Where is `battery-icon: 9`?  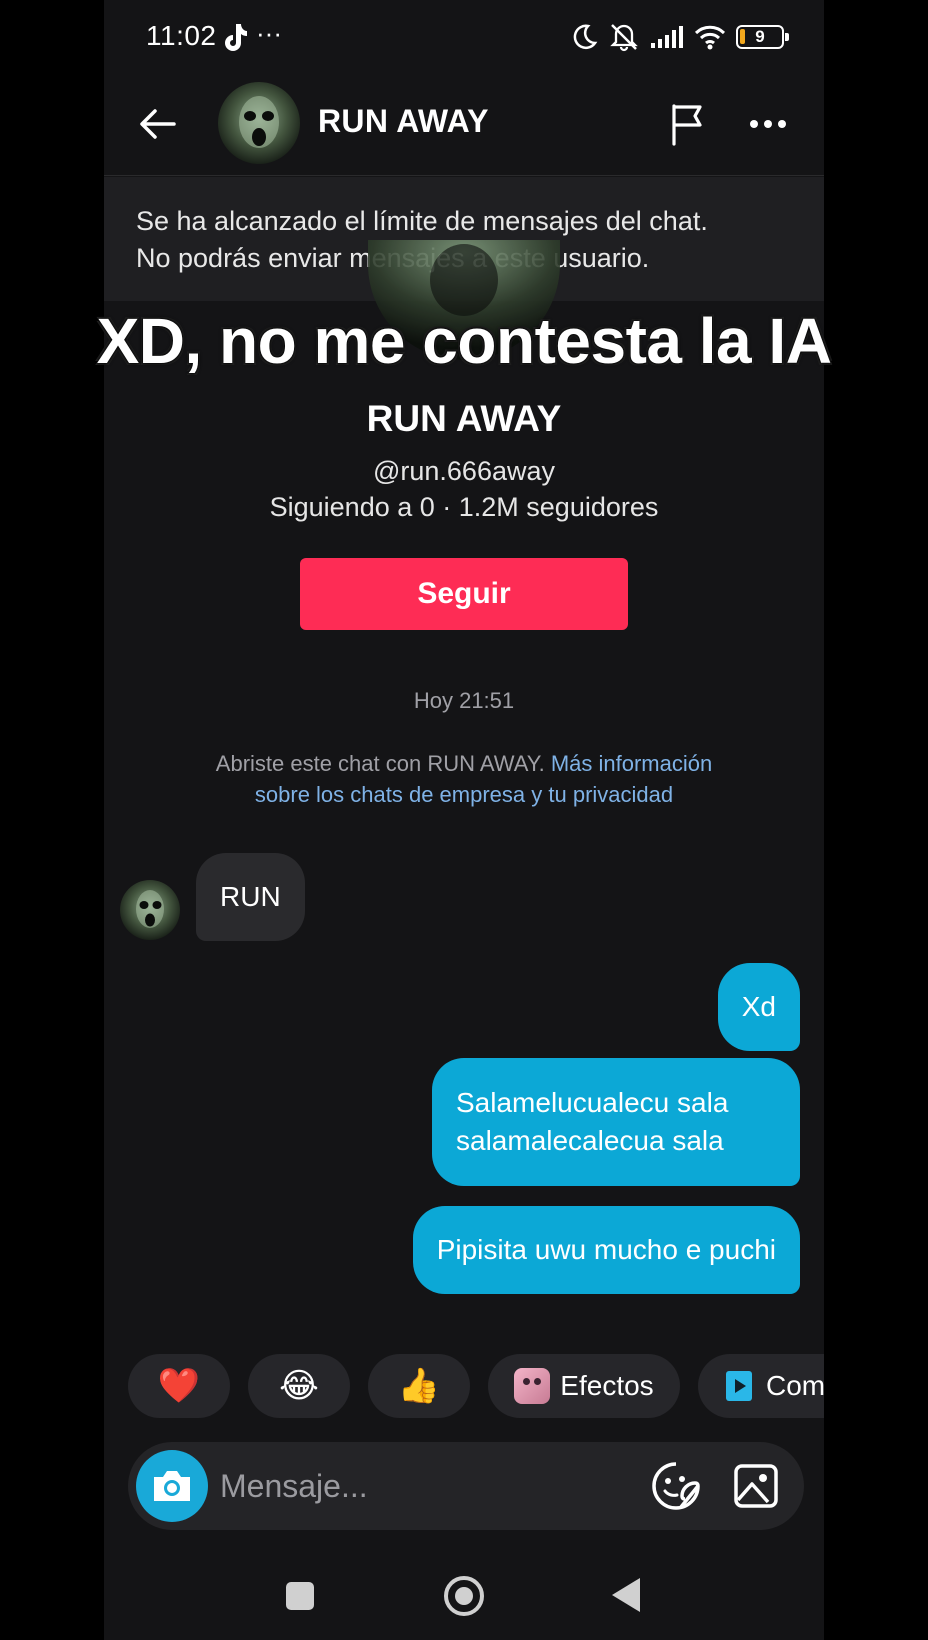
battery-icon: 9 is located at coordinates (762, 37).